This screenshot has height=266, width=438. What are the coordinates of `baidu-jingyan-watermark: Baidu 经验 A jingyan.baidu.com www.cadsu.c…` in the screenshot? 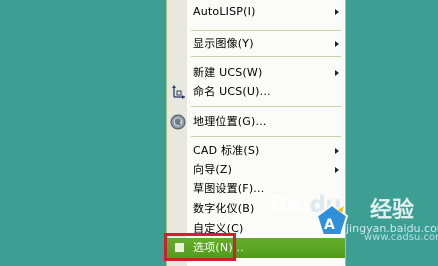 It's located at (354, 226).